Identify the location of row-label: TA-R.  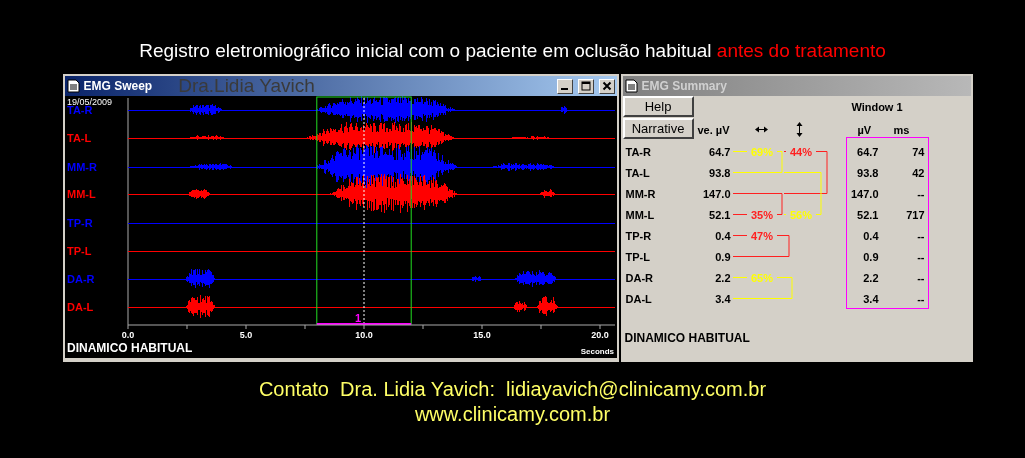
(638, 151).